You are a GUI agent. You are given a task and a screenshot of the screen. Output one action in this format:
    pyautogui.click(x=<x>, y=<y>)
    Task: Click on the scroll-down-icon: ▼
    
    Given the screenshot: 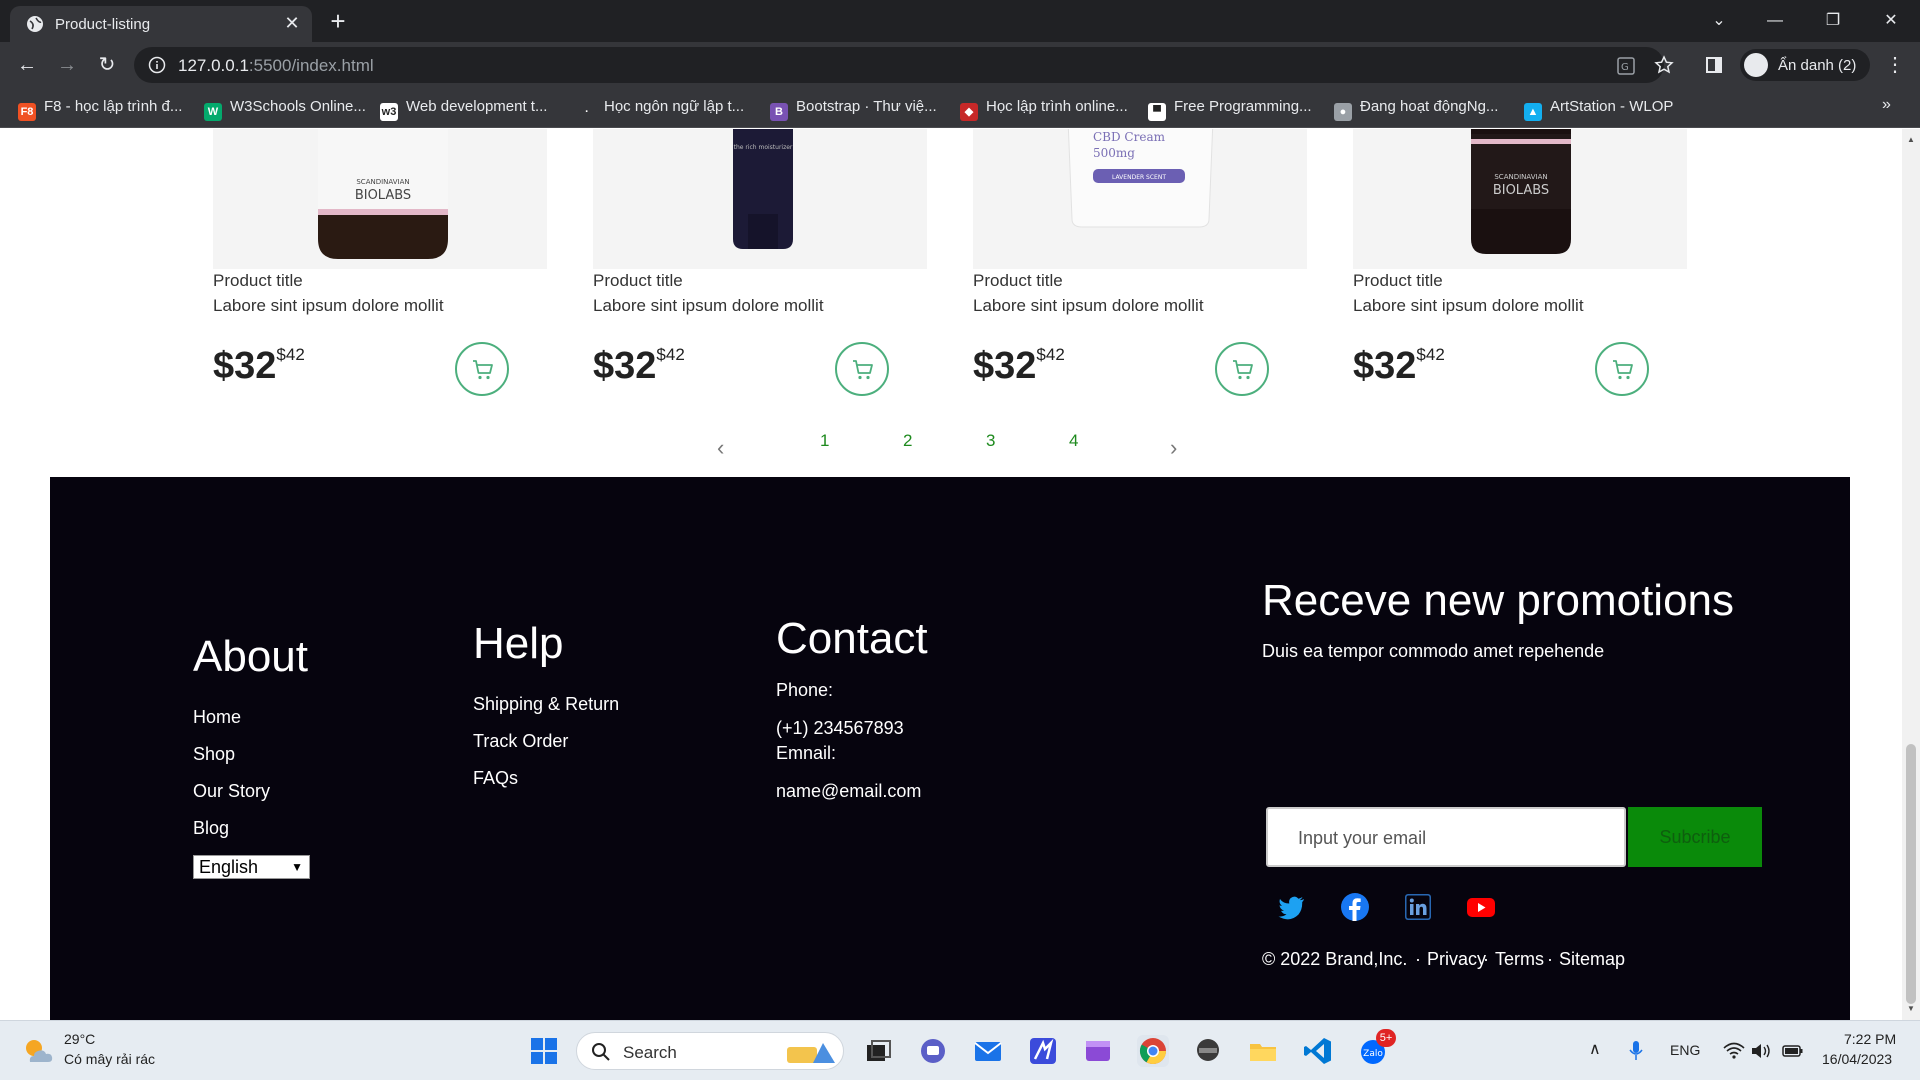 What is the action you would take?
    pyautogui.click(x=1911, y=1008)
    